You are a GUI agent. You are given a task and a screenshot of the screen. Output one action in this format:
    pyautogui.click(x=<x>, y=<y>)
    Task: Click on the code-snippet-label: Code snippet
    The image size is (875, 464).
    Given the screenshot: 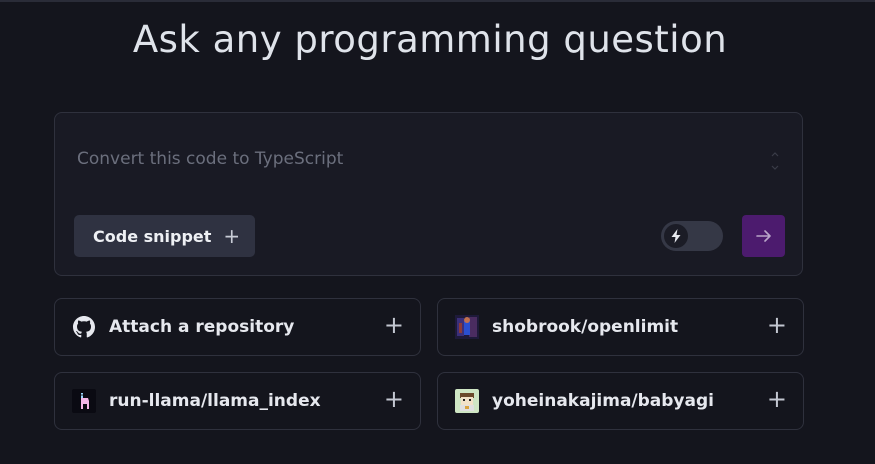 What is the action you would take?
    pyautogui.click(x=152, y=236)
    